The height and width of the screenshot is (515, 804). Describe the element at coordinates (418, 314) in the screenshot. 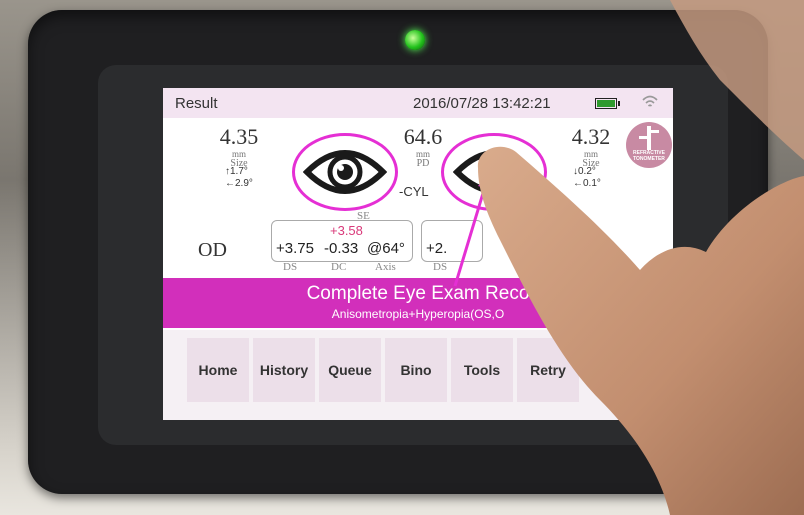

I see `banner-subtitle: Anisometropia+Hyperopia(OS,O` at that location.